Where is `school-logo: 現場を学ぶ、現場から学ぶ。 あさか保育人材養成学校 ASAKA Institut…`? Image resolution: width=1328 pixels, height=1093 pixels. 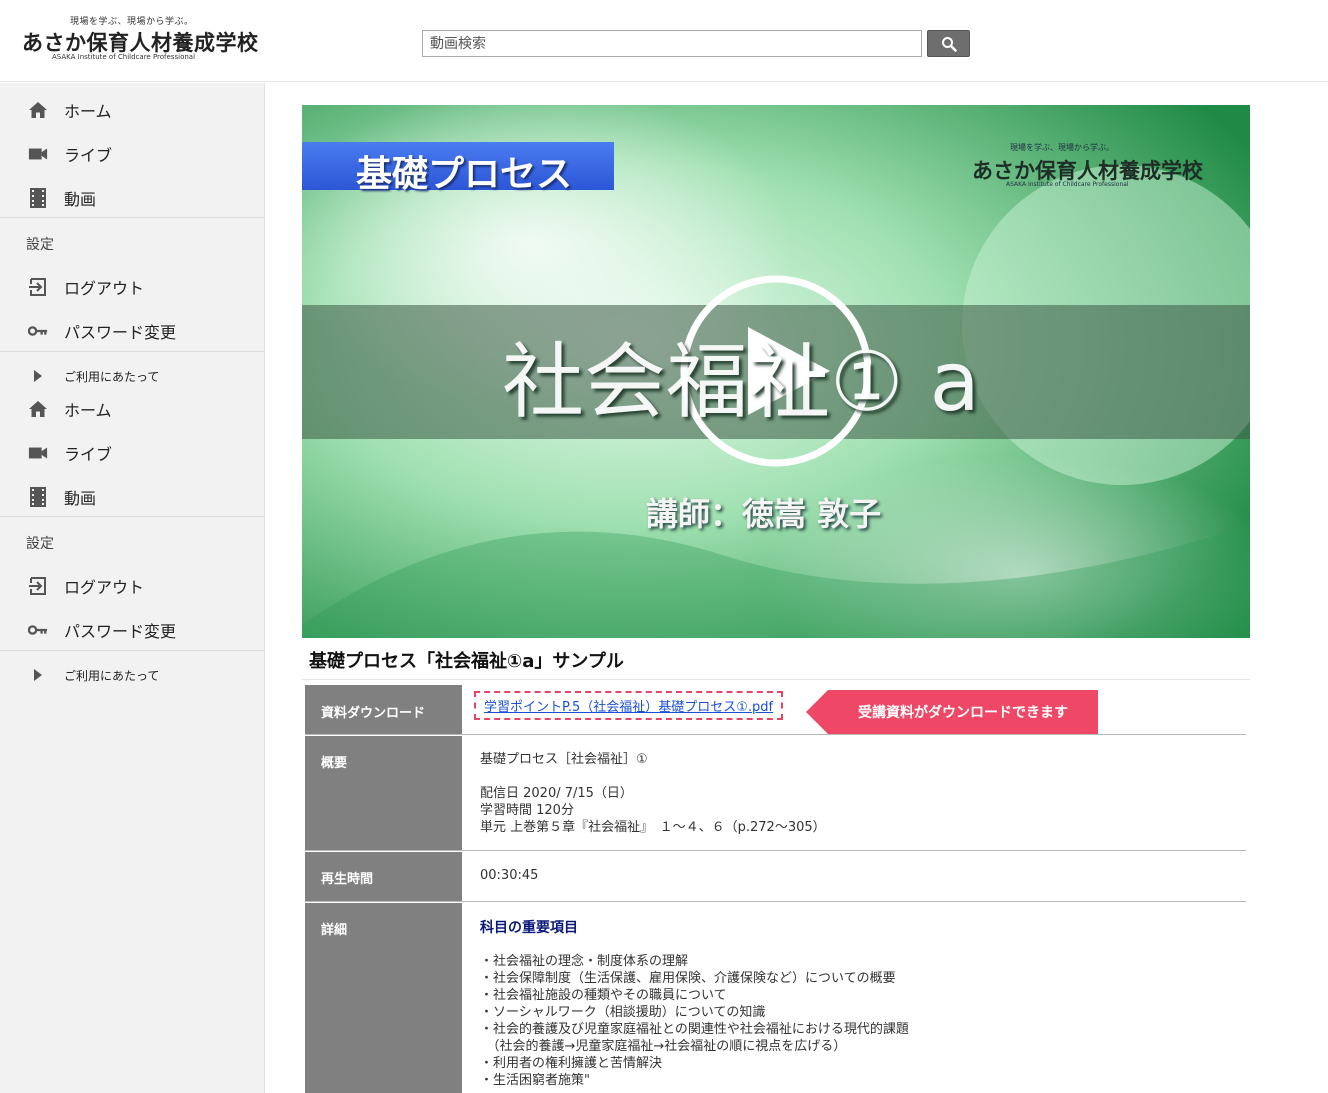 school-logo: 現場を学ぶ、現場から学ぶ。 あさか保育人材養成学校 ASAKA Institut… is located at coordinates (140, 39).